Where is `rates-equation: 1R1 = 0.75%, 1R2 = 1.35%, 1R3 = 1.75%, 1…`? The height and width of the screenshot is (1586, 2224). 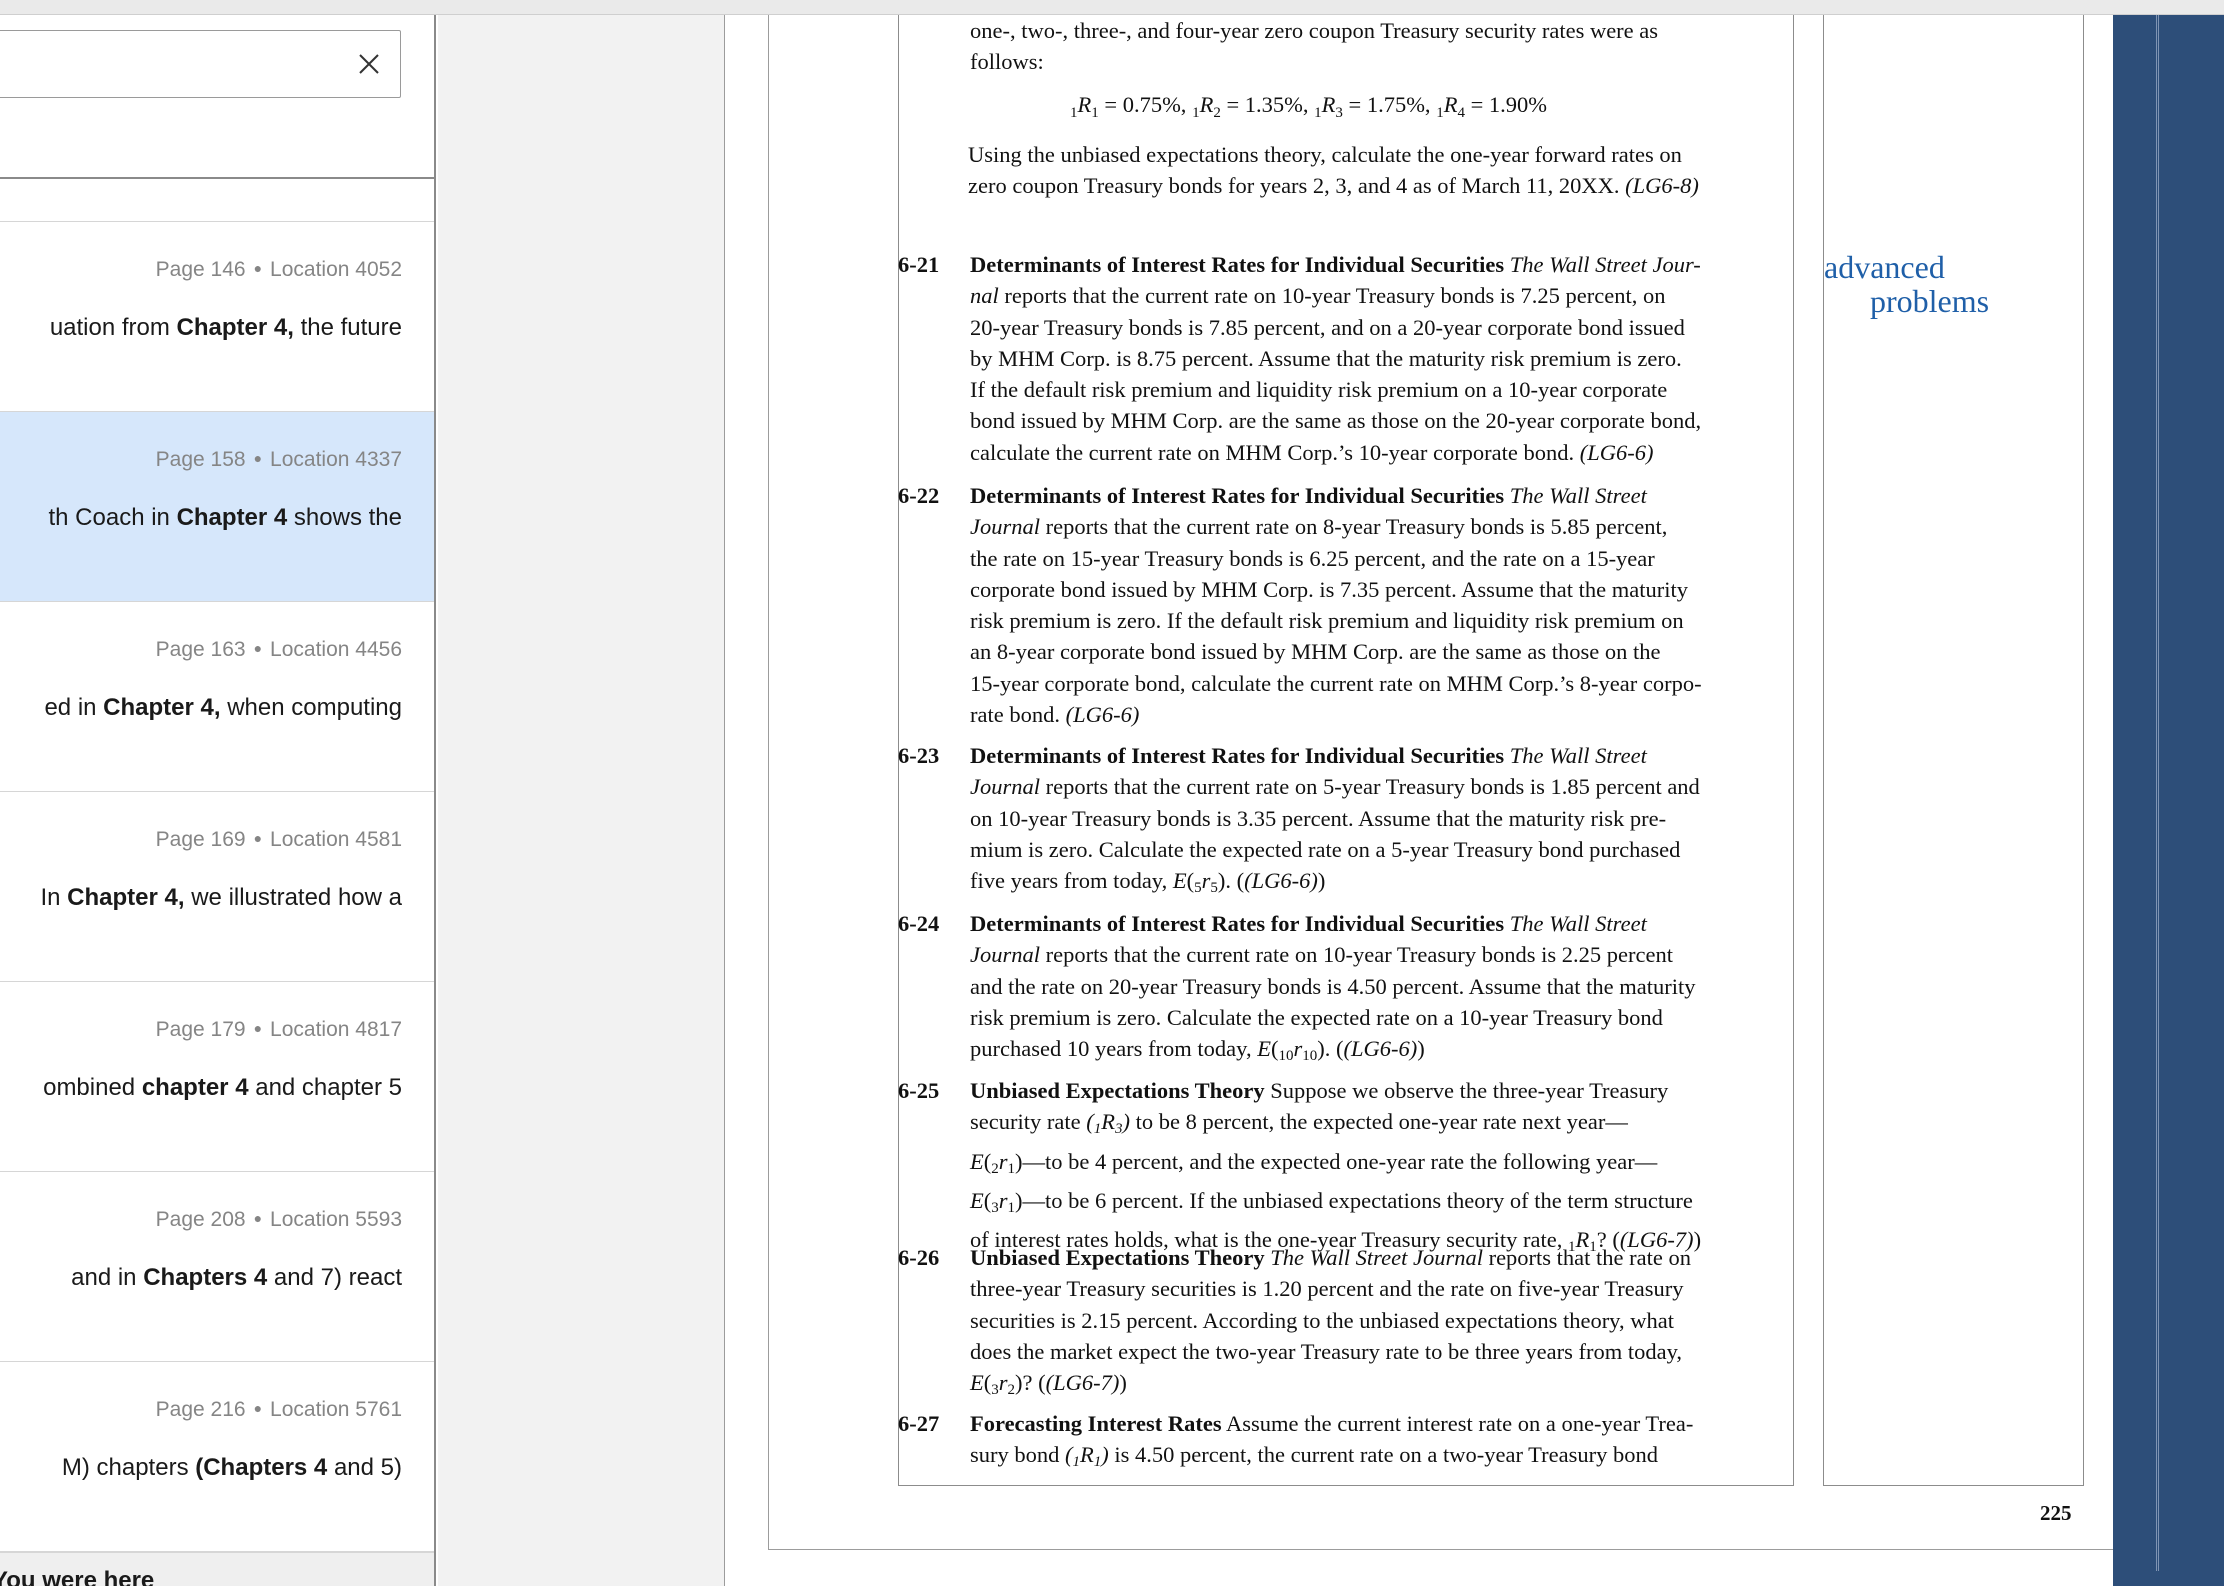
rates-equation: 1R1 = 0.75%, 1R2 = 1.35%, 1R3 = 1.75%, 1… is located at coordinates (1308, 106).